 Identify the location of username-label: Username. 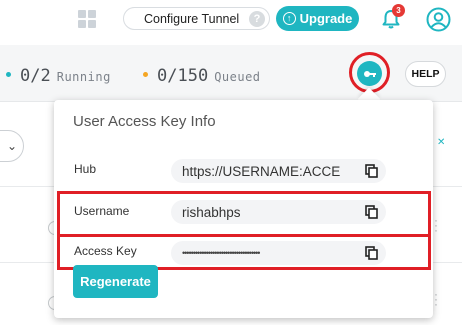
(102, 211).